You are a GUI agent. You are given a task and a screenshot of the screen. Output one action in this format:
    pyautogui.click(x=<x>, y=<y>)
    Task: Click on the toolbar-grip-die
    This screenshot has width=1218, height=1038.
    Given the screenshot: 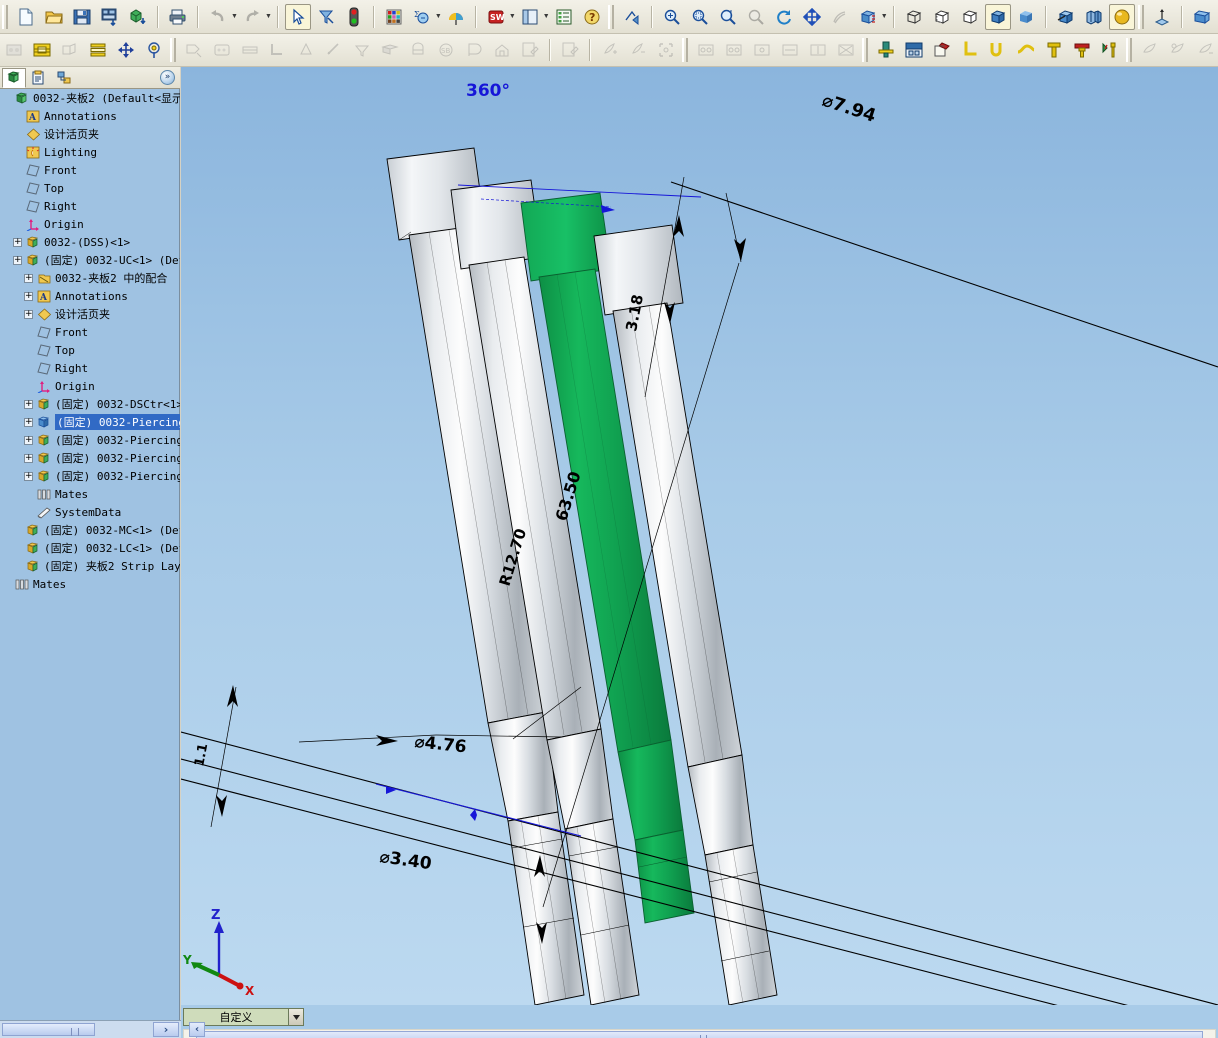 What is the action you would take?
    pyautogui.click(x=865, y=50)
    